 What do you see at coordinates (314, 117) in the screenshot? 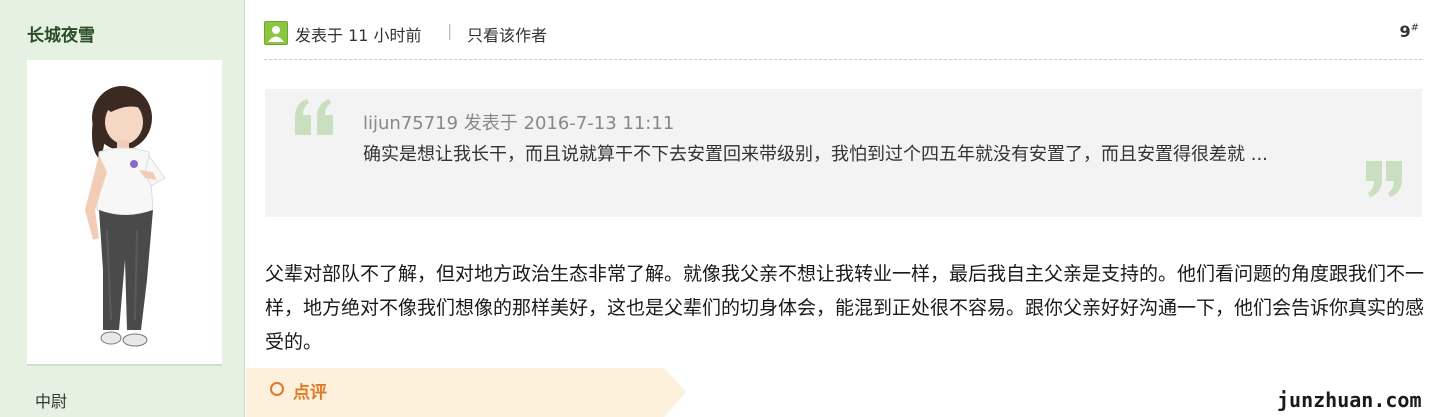
I see `open-quote-icon` at bounding box center [314, 117].